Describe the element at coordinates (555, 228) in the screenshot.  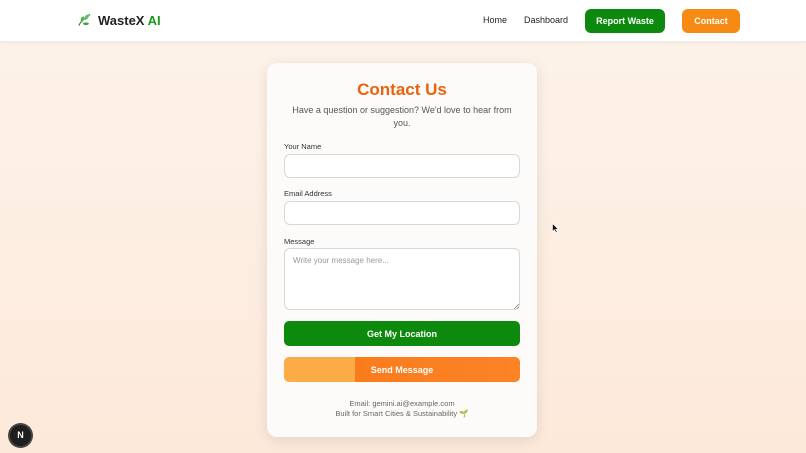
I see `mouse-cursor-icon` at that location.